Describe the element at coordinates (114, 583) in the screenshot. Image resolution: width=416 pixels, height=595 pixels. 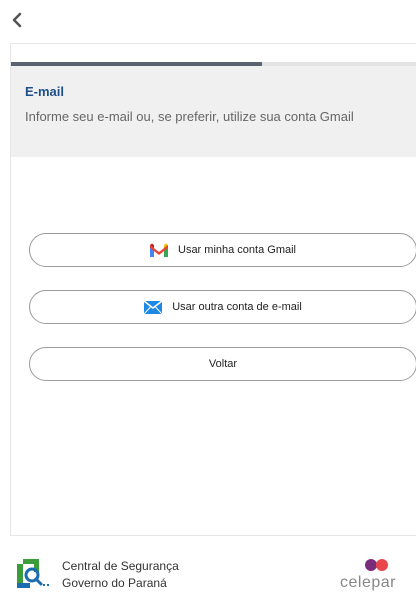
I see `organization-line-2: Governo do Paraná` at that location.